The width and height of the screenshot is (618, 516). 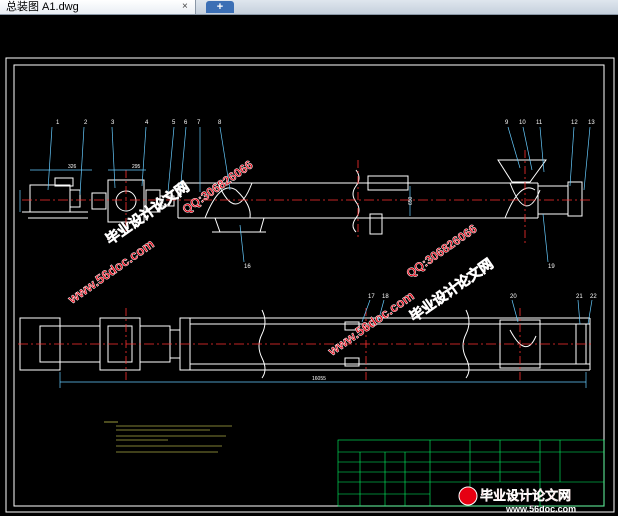 I want to click on footer-watermark: 毕业设计论文网 www.56doc.com, so click(x=517, y=500).